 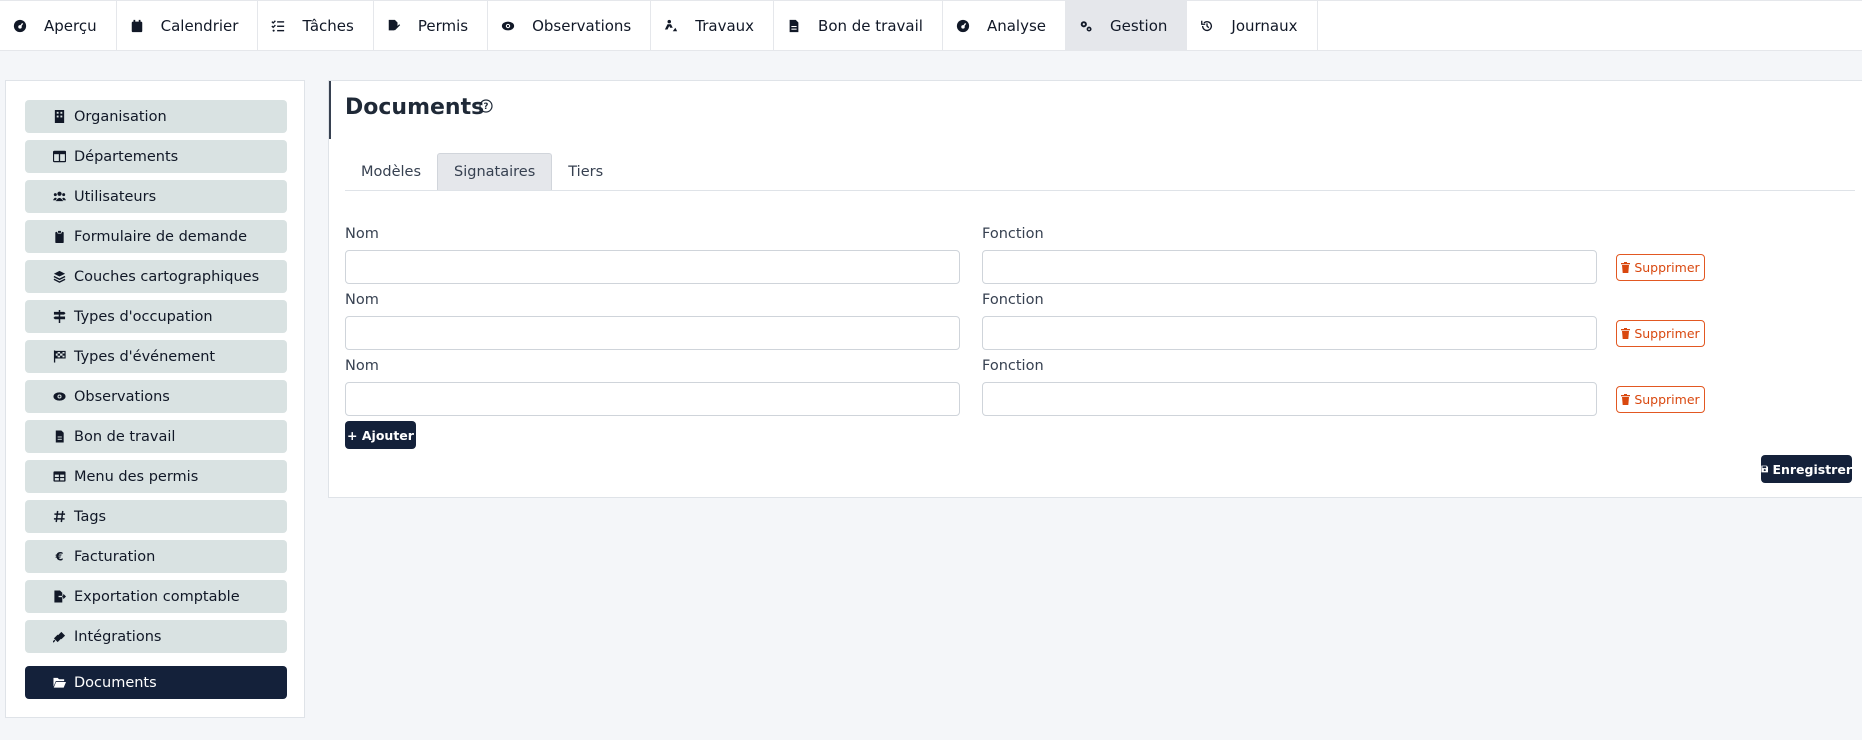 I want to click on checklist-icon, so click(x=278, y=26).